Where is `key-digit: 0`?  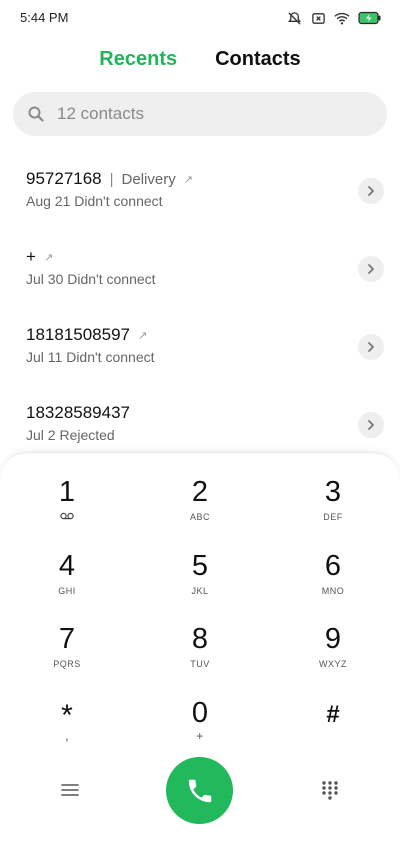
key-digit: 0 is located at coordinates (200, 713).